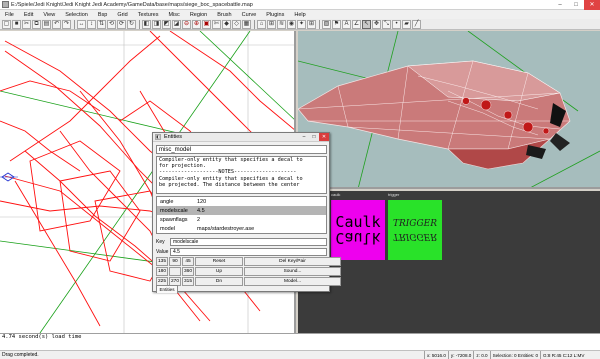 The height and width of the screenshot is (359, 600). What do you see at coordinates (6, 24) in the screenshot?
I see `open-icon: ▢` at bounding box center [6, 24].